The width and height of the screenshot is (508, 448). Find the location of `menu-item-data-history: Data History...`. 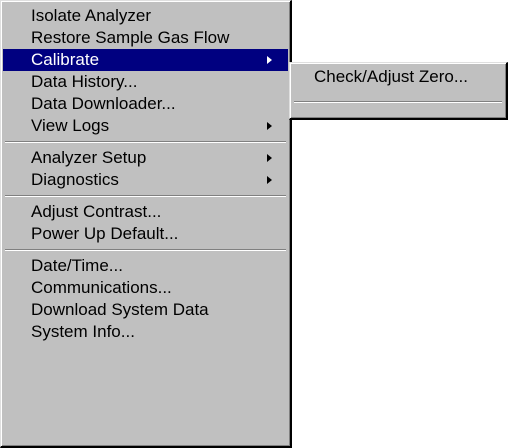

menu-item-data-history: Data History... is located at coordinates (145, 82).